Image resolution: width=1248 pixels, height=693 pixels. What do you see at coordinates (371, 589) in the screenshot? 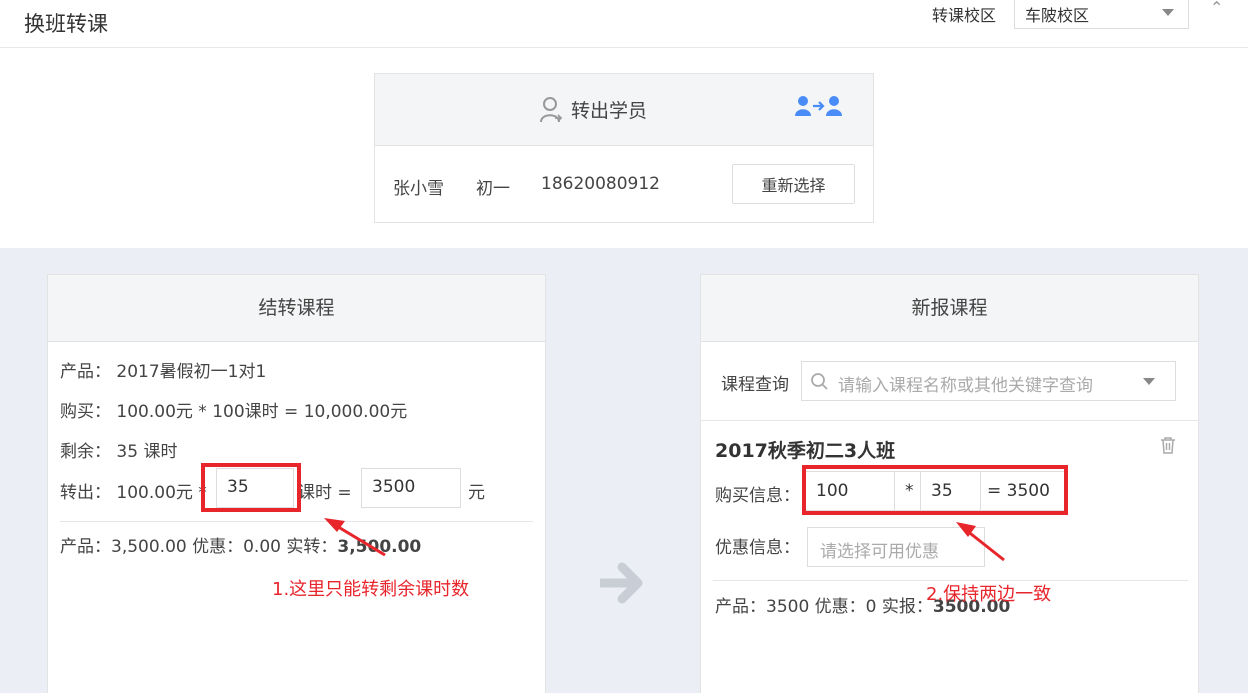
I see `annotation-note-1: 1.这里只能转剩余课时数` at bounding box center [371, 589].